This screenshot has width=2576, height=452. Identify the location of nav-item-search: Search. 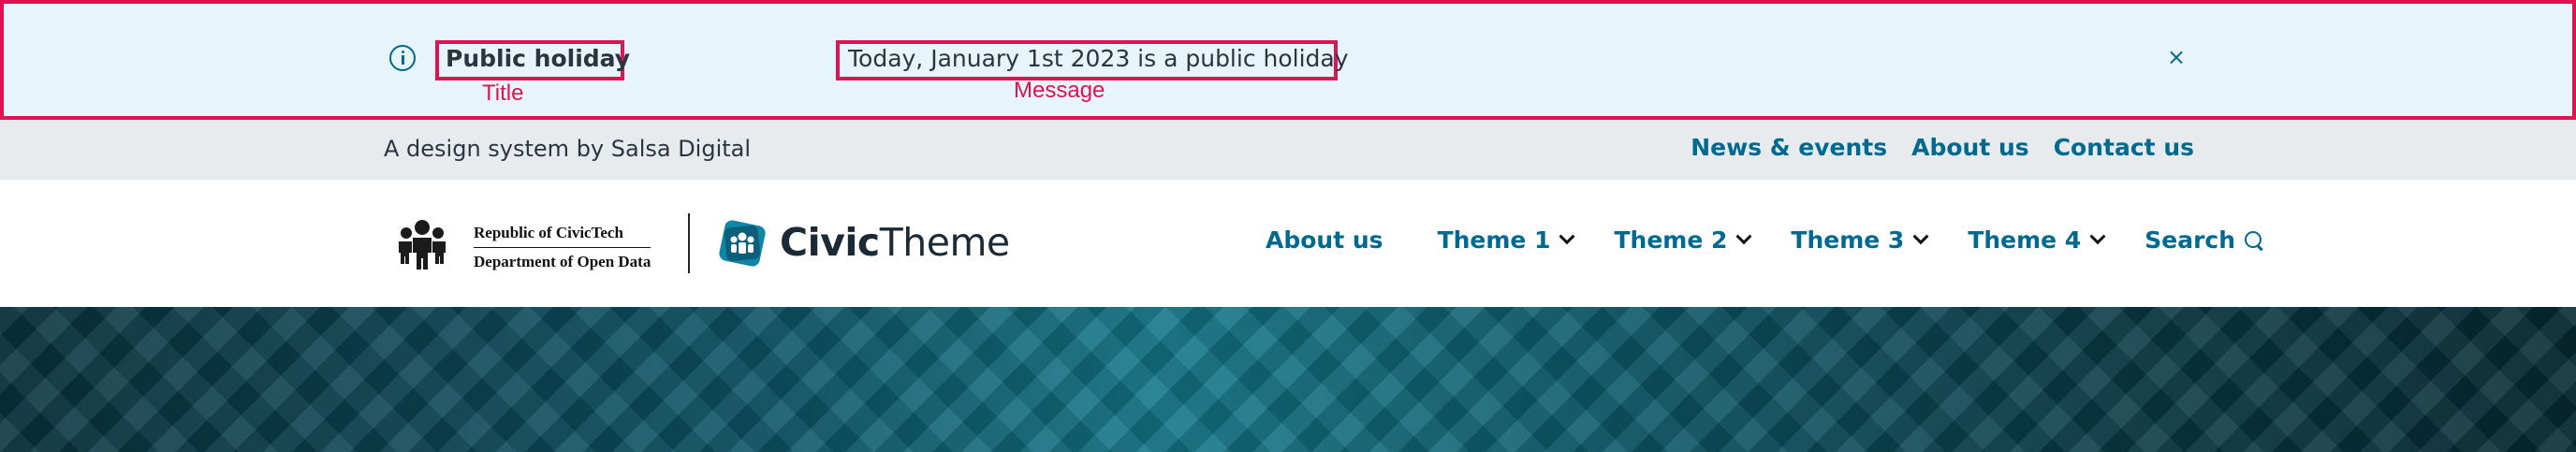
(2203, 240).